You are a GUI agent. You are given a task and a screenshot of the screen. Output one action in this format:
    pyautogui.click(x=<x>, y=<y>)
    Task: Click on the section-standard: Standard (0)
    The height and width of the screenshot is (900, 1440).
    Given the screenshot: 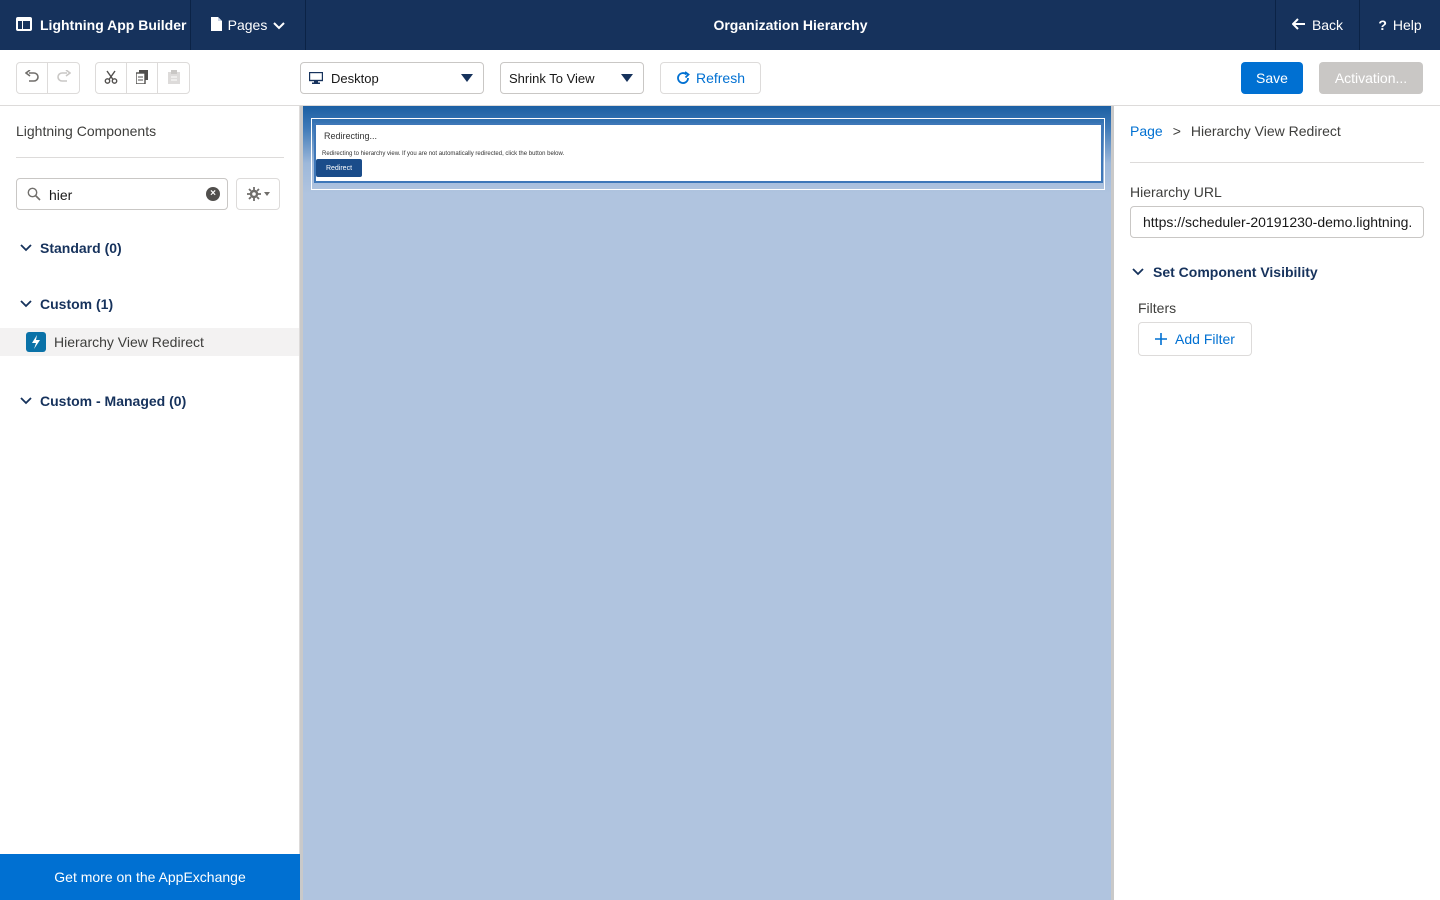 What is the action you would take?
    pyautogui.click(x=71, y=248)
    